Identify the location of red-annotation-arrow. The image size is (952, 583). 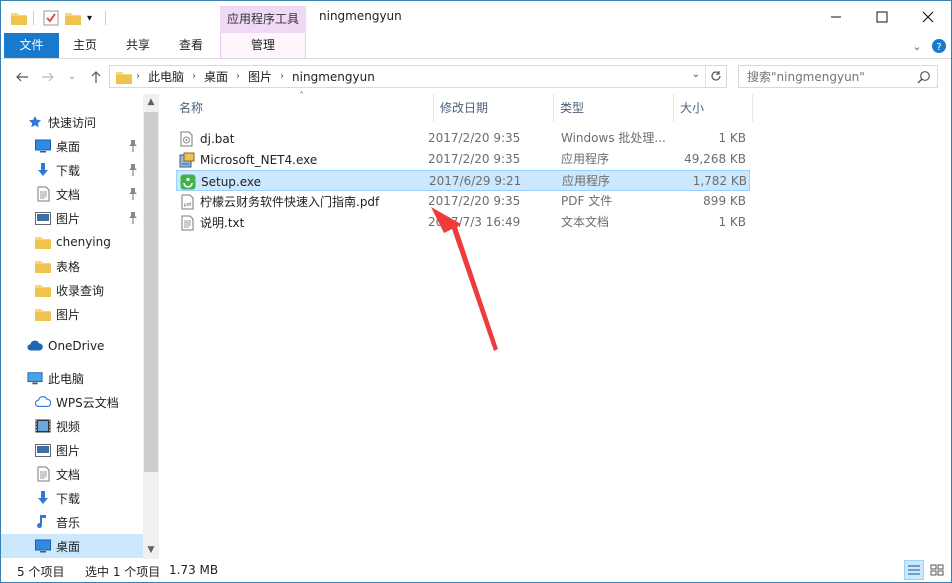
(464, 279).